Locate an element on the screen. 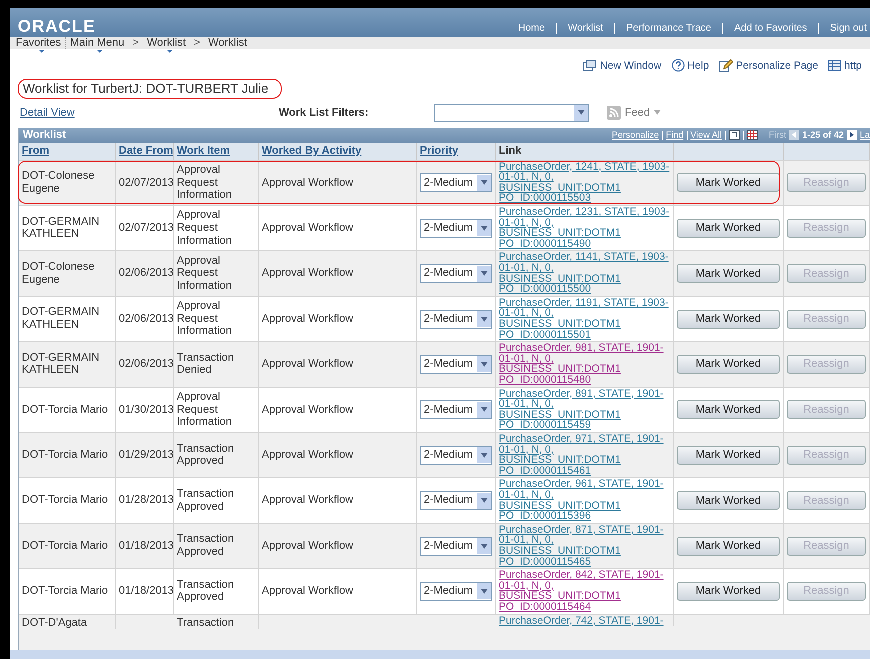  toolbar-link: http is located at coordinates (845, 65).